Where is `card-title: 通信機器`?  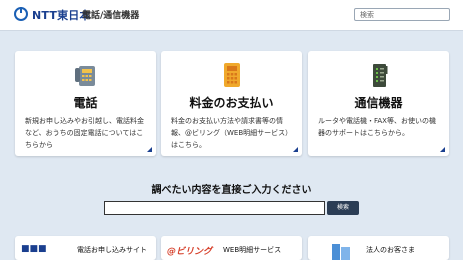
card-title: 通信機器 is located at coordinates (378, 103).